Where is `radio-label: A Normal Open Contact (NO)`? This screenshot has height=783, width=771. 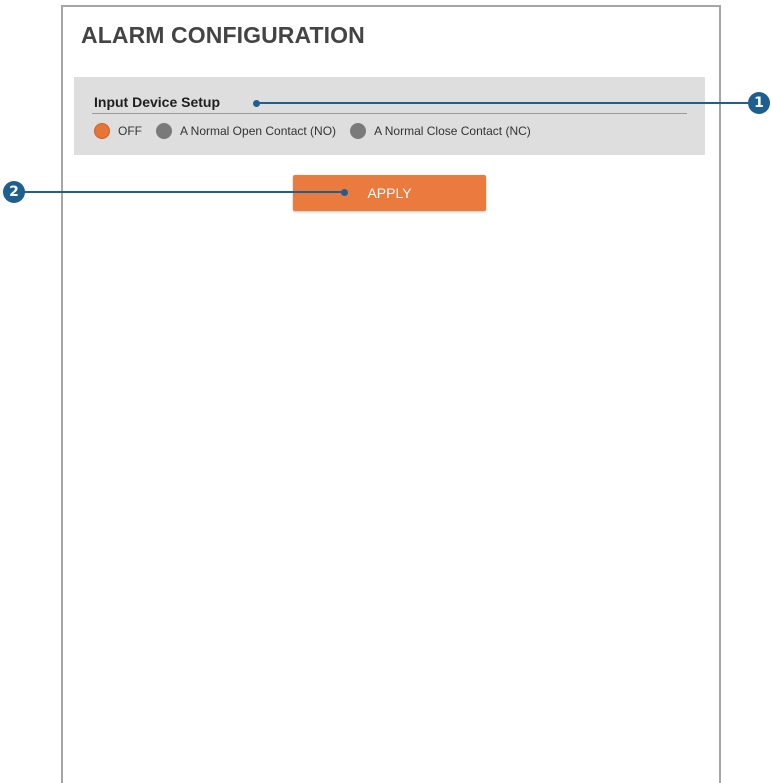 radio-label: A Normal Open Contact (NO) is located at coordinates (258, 131).